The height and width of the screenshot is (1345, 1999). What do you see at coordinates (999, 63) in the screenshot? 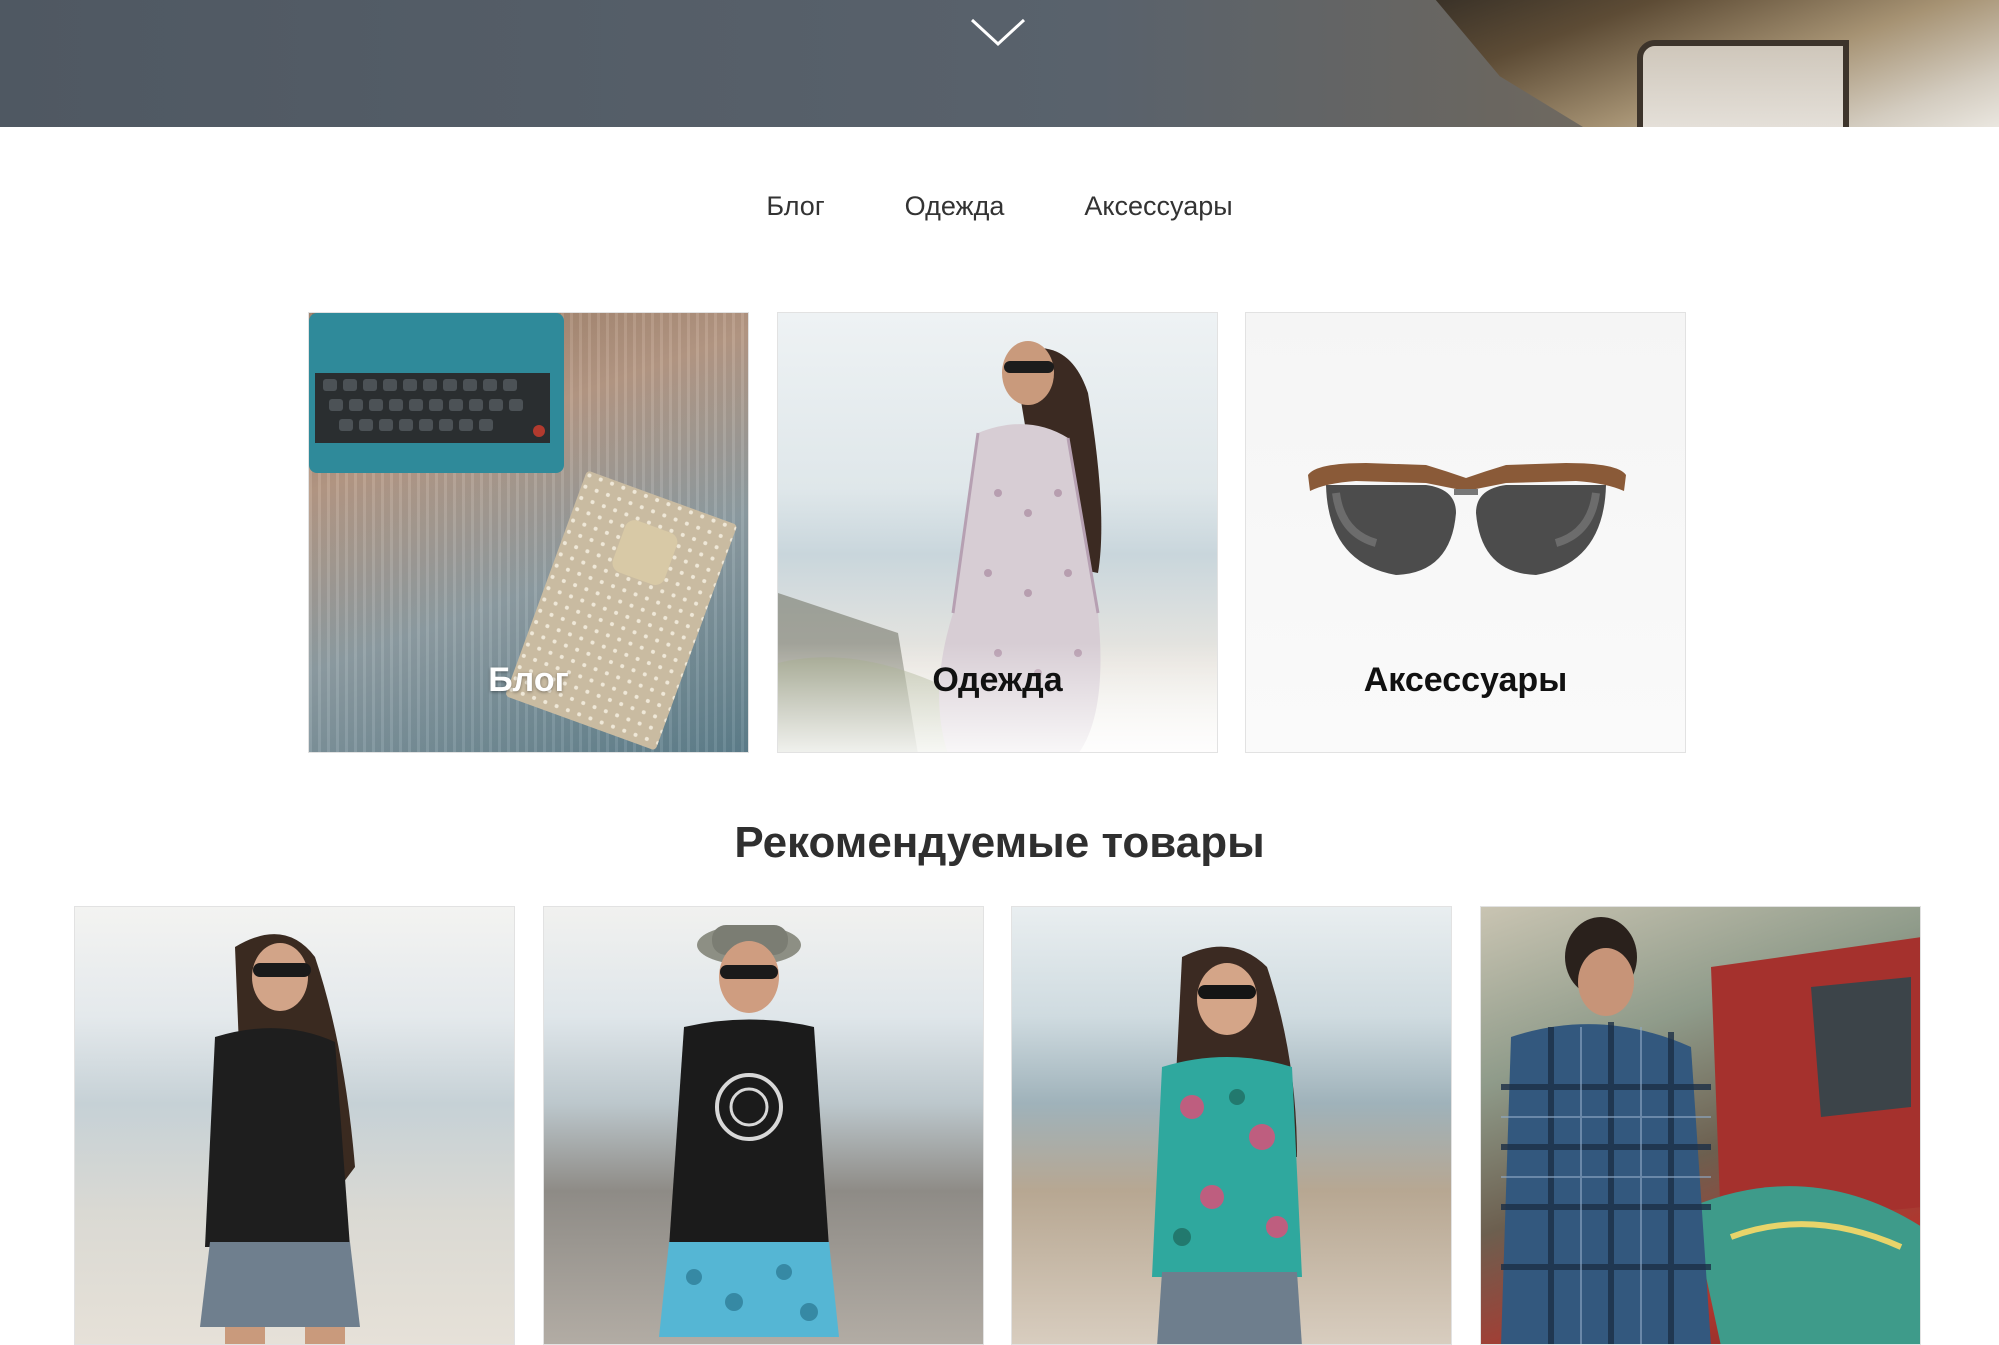
I see `hero-banner` at bounding box center [999, 63].